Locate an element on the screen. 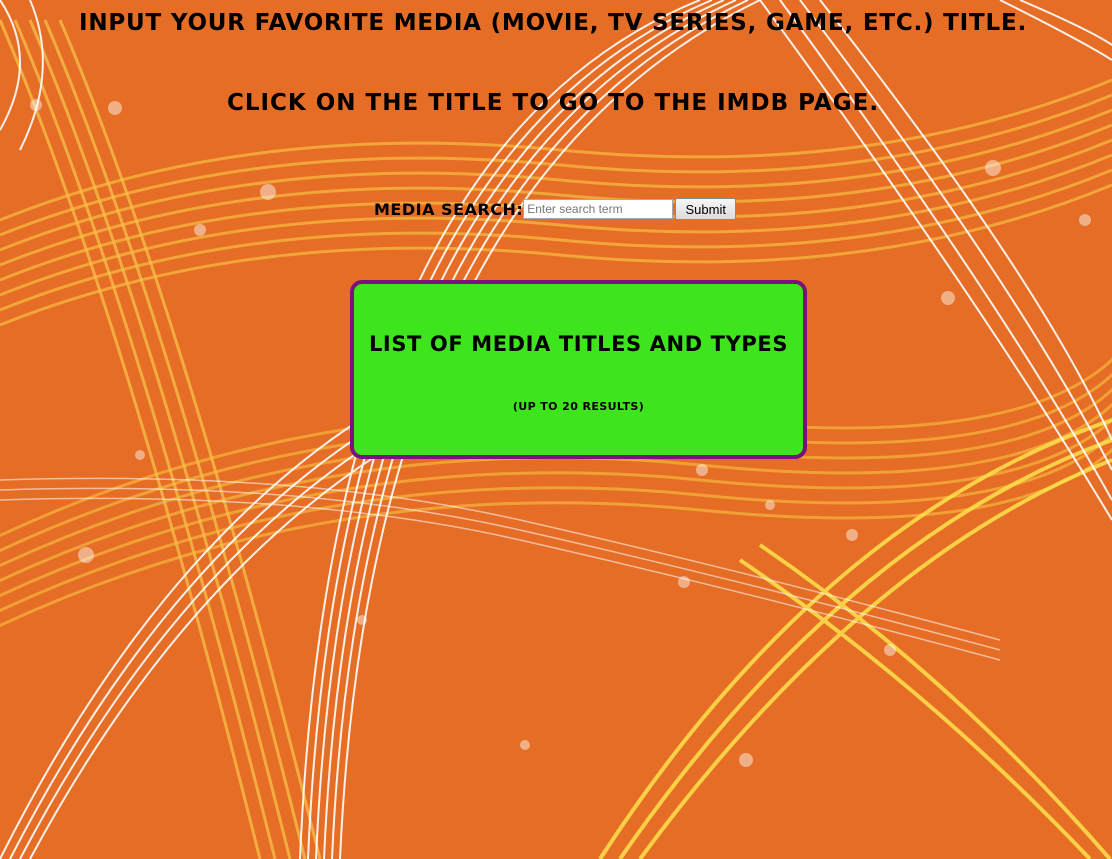 The height and width of the screenshot is (859, 1112). submit-button: Submit is located at coordinates (706, 209).